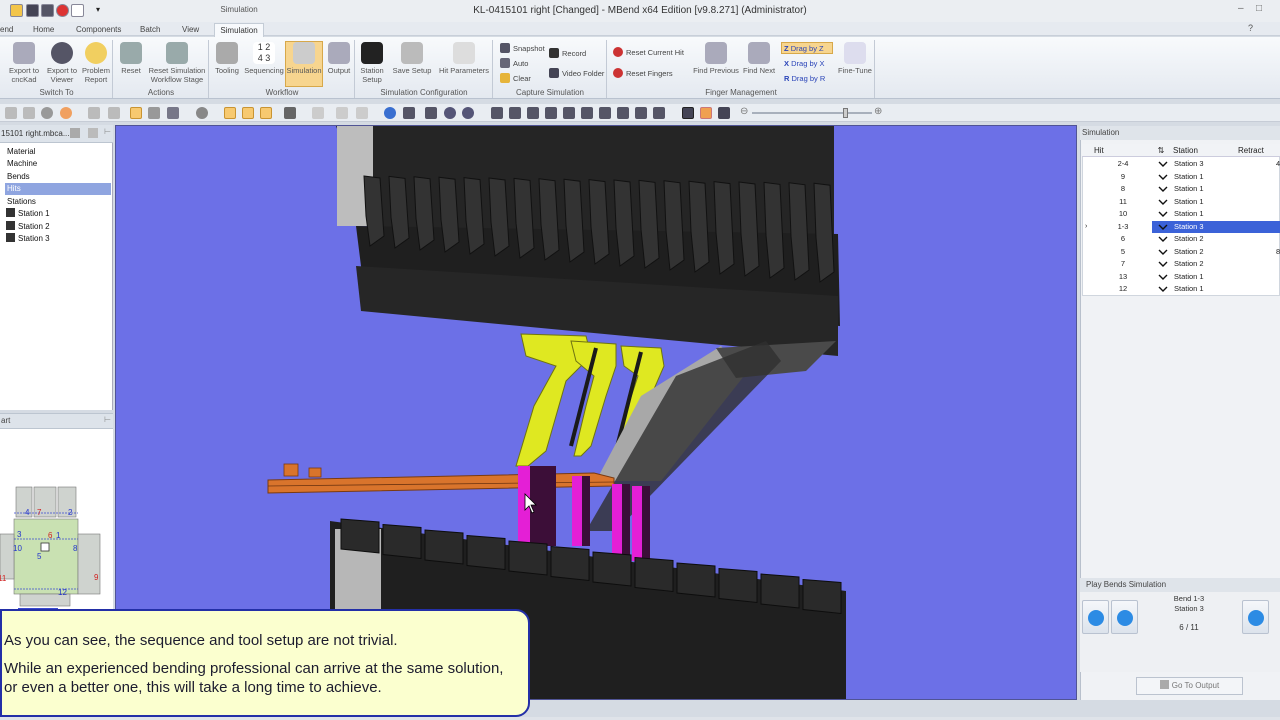 The height and width of the screenshot is (720, 1280). What do you see at coordinates (1257, 150) in the screenshot?
I see `column-header-retract: Retract` at bounding box center [1257, 150].